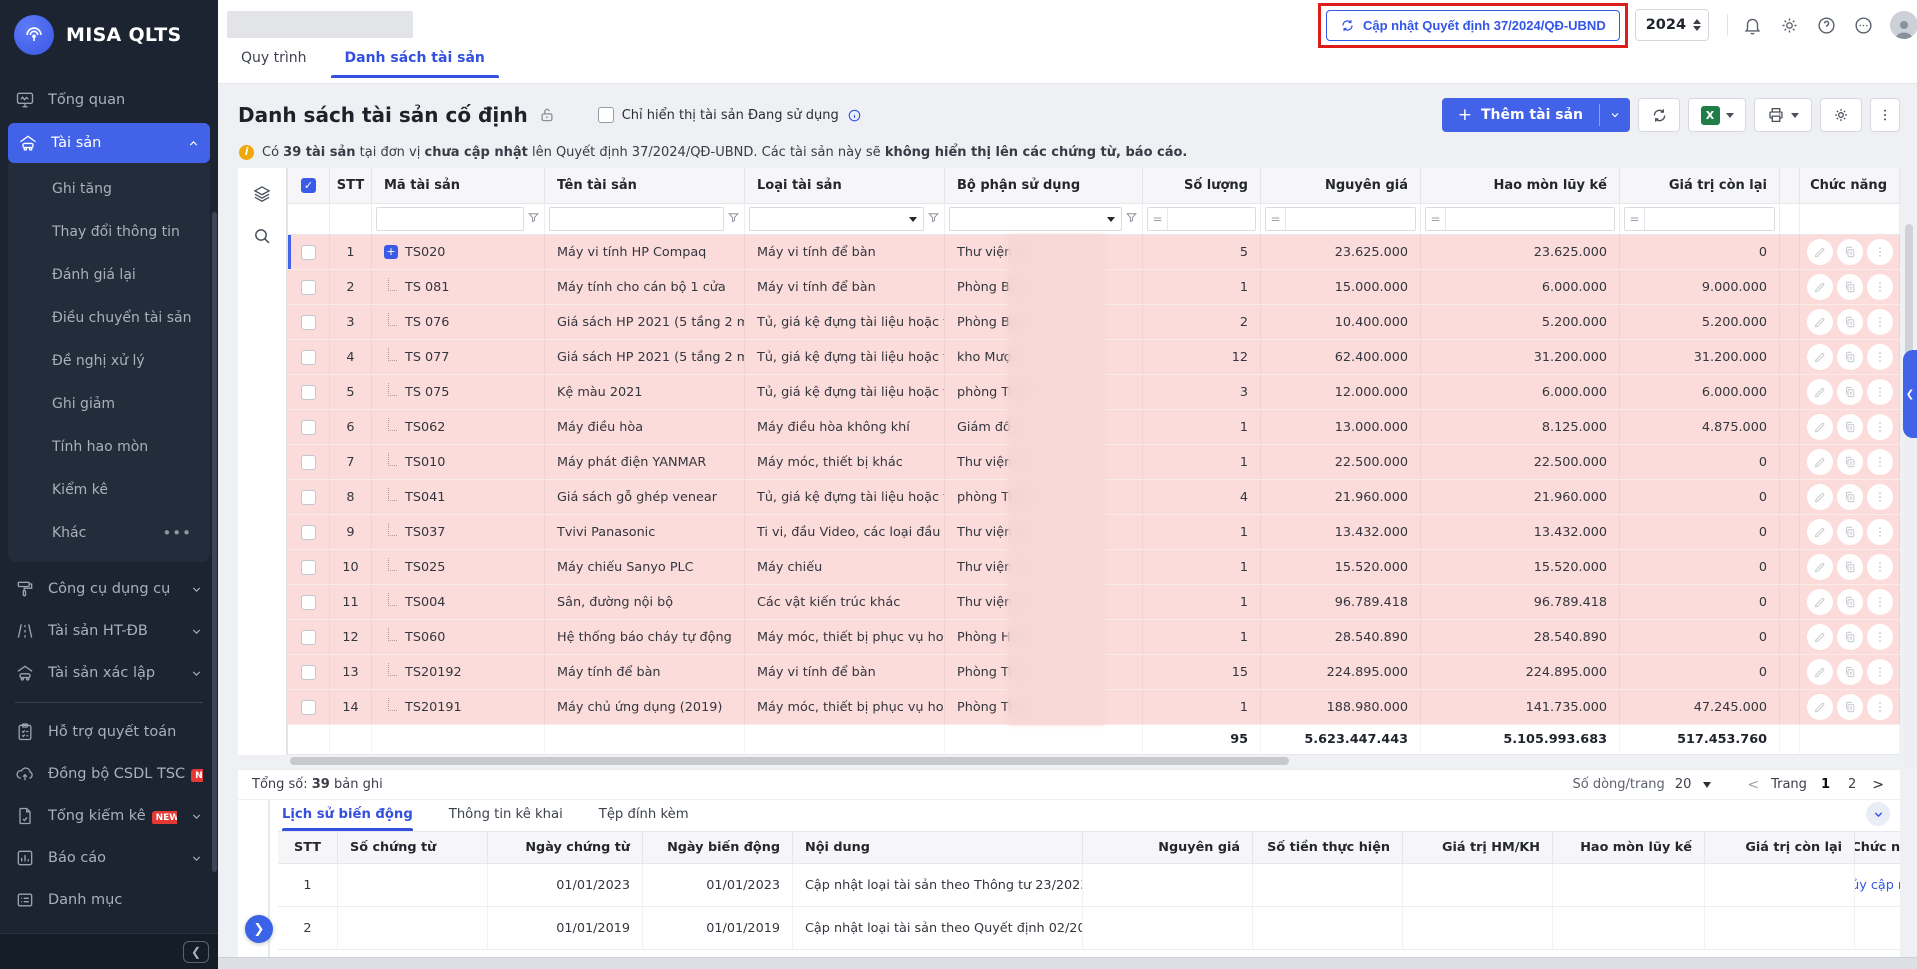 Image resolution: width=1917 pixels, height=969 pixels. I want to click on dcol-chuc-nang: Chức năng, so click(1877, 847).